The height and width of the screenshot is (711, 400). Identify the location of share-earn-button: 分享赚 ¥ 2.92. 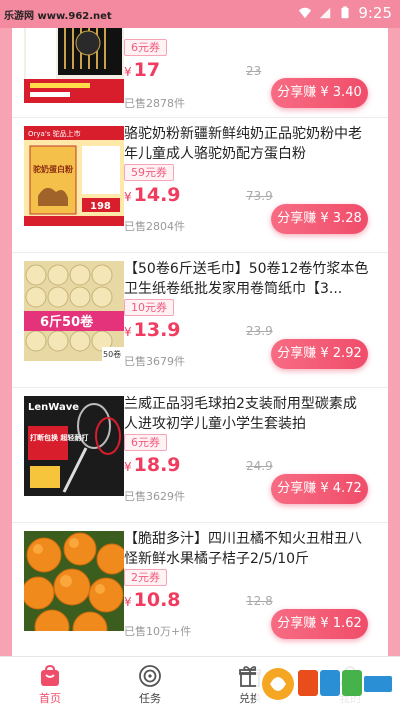
(319, 354).